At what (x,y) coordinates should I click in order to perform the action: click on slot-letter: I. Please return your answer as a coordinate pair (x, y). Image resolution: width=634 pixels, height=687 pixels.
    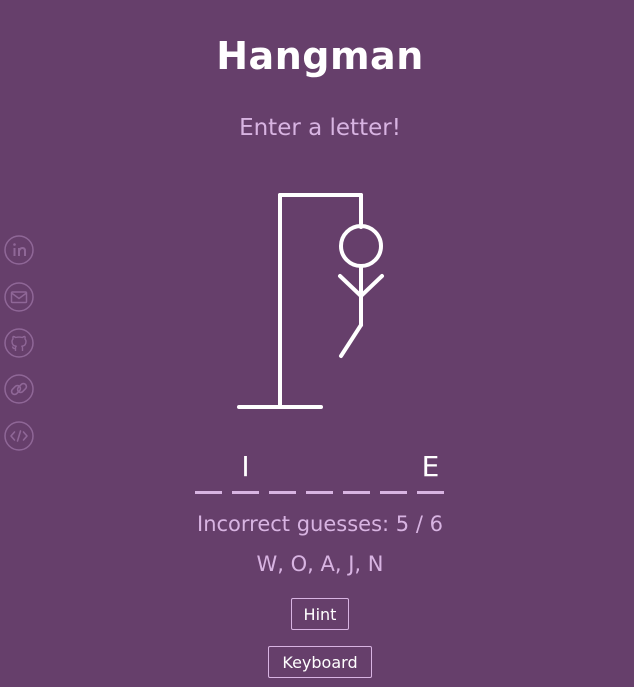
    Looking at the image, I should click on (245, 466).